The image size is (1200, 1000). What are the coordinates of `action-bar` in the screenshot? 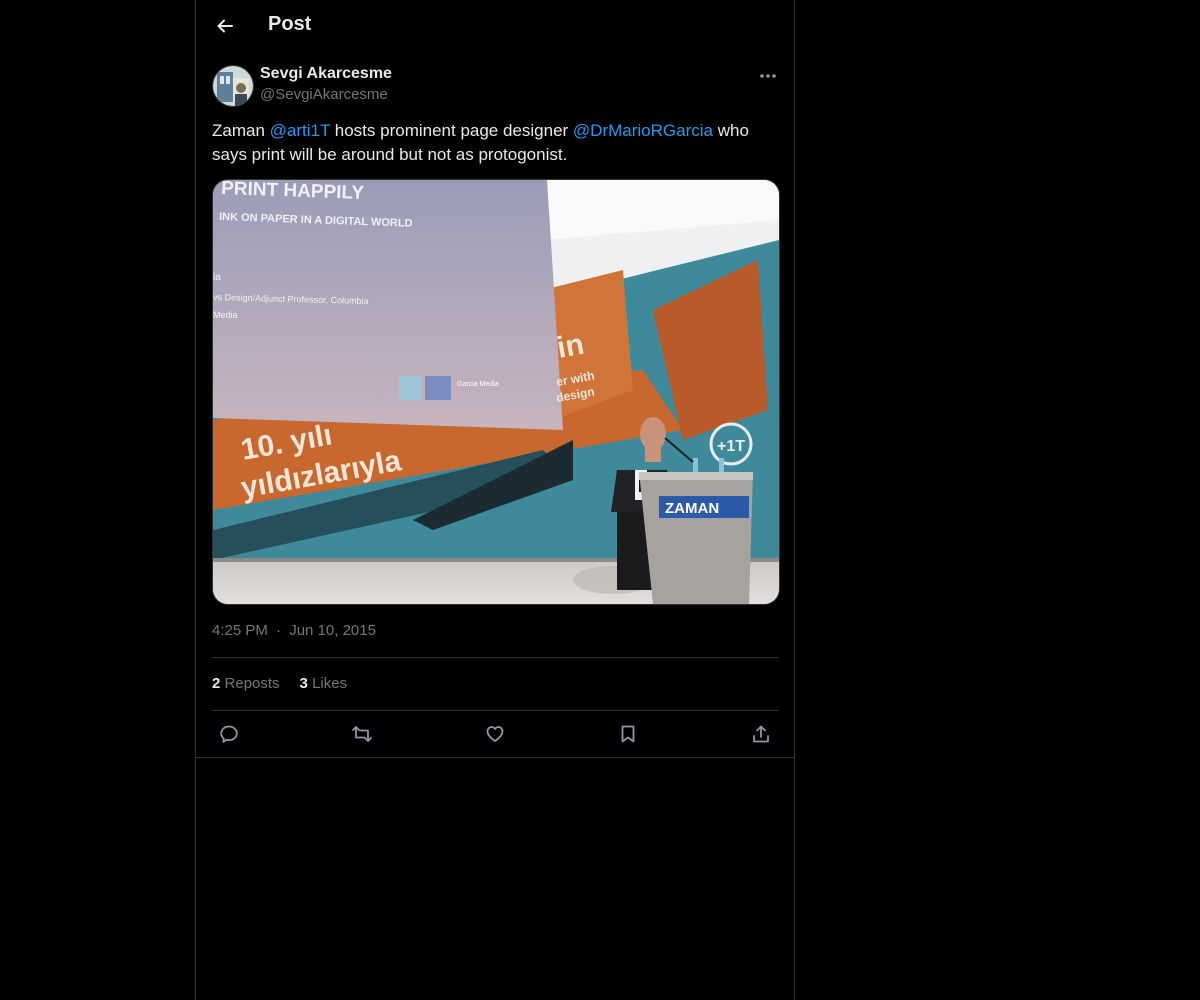 It's located at (495, 734).